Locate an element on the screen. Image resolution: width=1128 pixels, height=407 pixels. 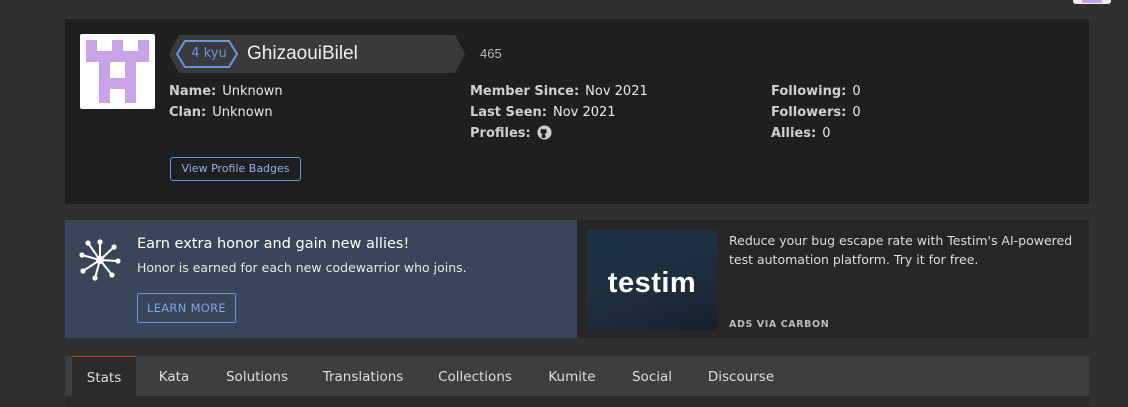
profile-info-left: Name: Unknown Clan: Unknown is located at coordinates (226, 102).